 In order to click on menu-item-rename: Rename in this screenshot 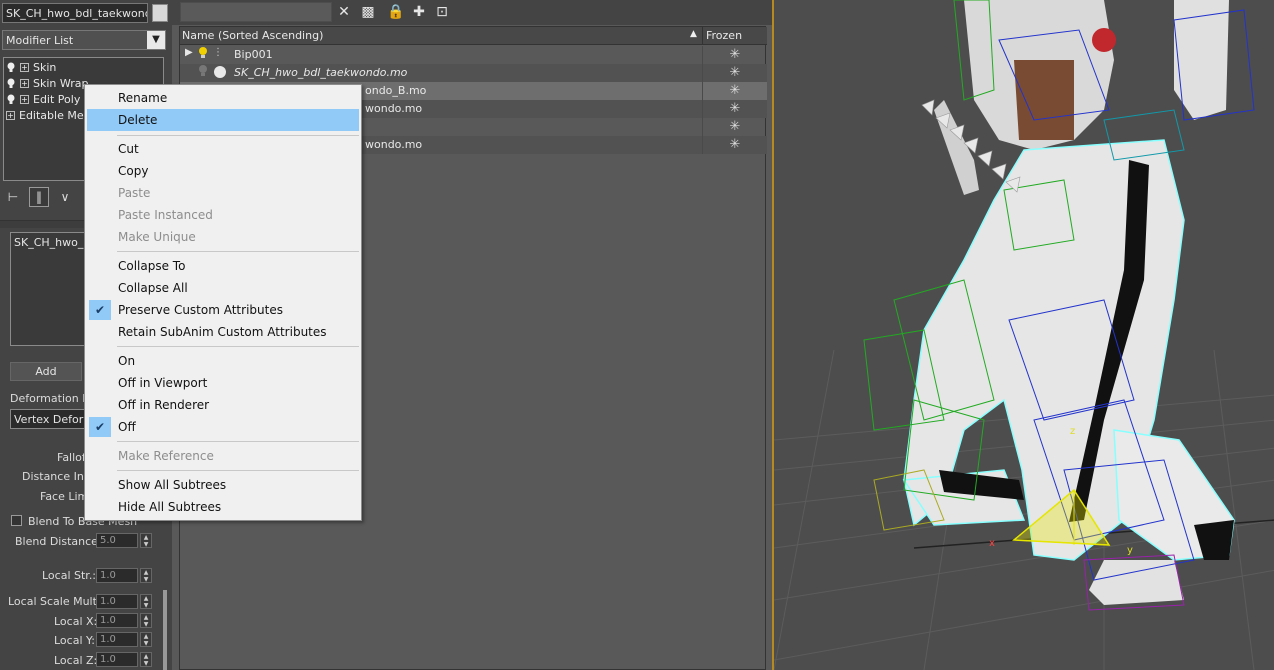, I will do `click(223, 98)`.